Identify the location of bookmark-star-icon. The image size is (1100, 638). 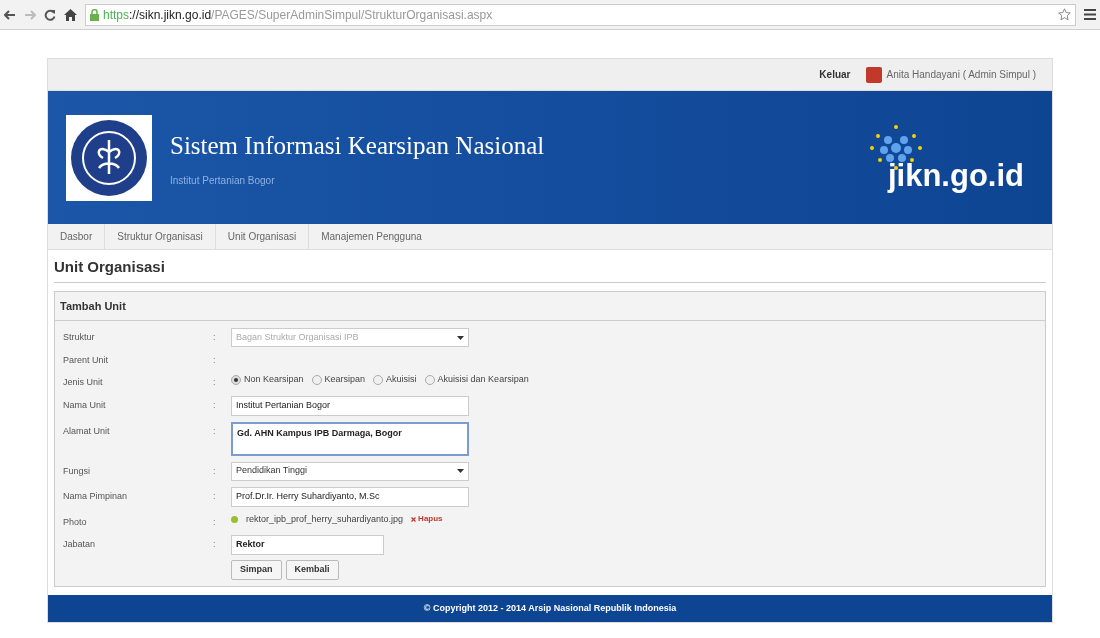
(1064, 14).